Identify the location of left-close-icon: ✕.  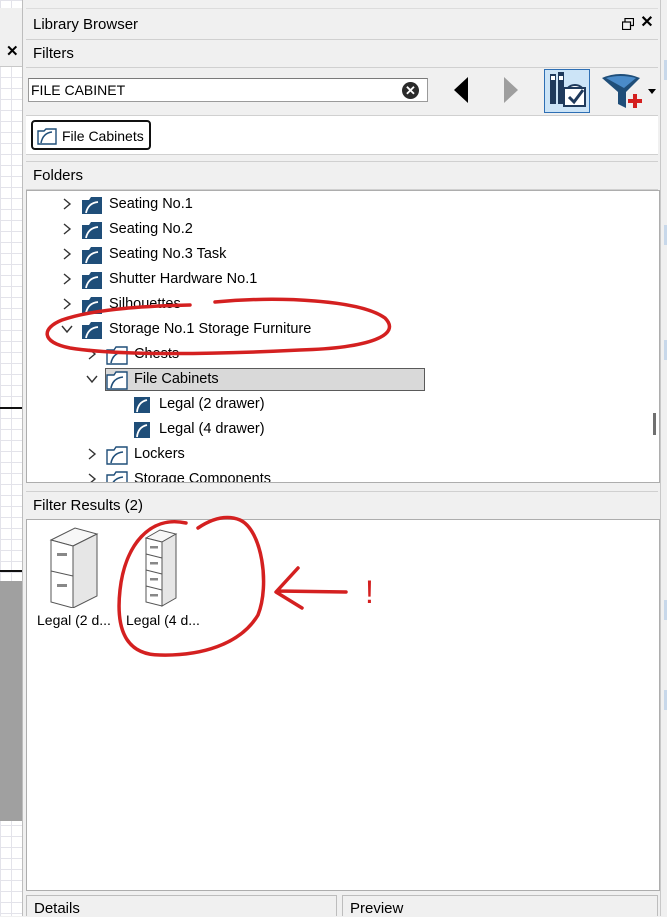
(12, 51).